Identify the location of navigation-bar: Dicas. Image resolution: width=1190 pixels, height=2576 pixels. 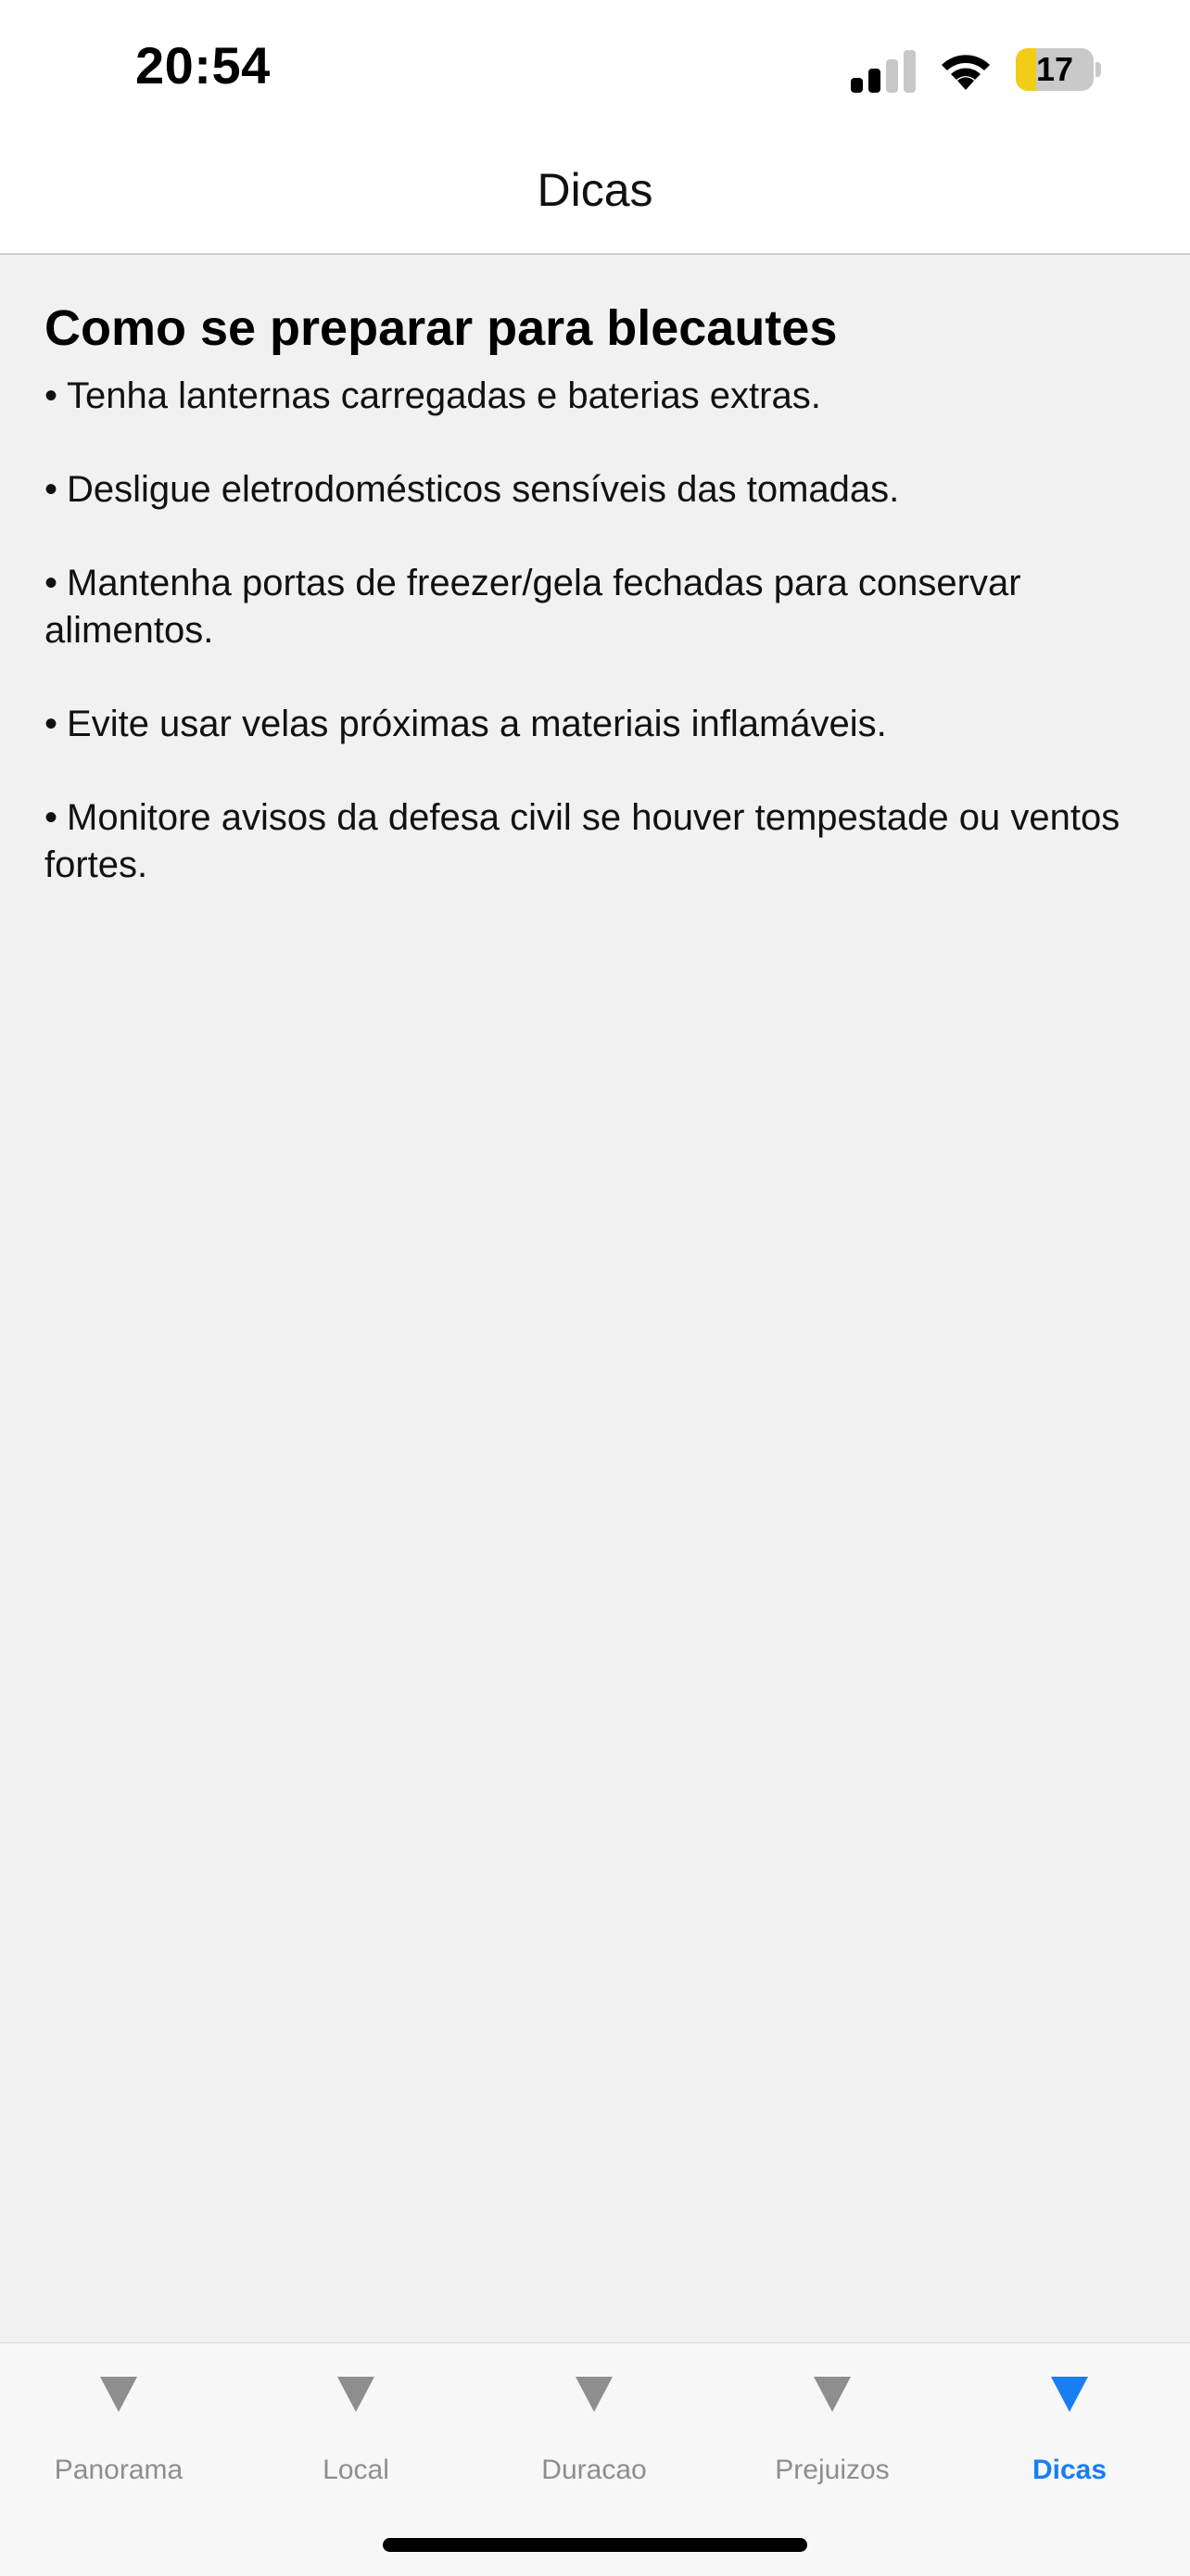
(595, 197).